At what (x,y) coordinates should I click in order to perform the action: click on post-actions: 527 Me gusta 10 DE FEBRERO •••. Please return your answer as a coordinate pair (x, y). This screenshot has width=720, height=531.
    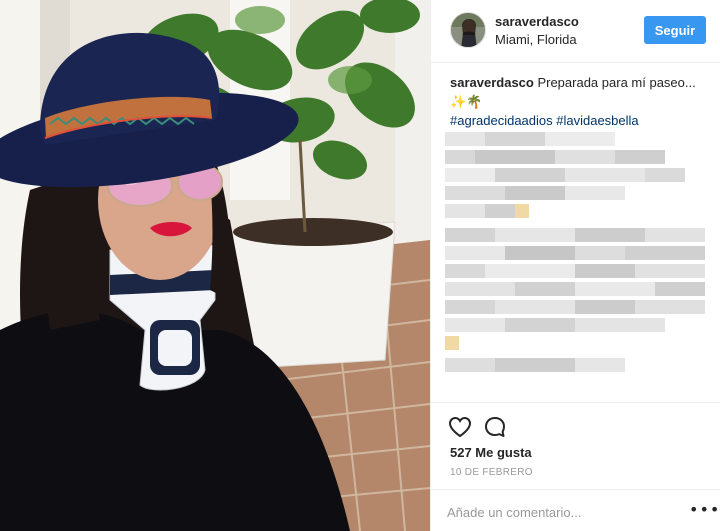
    Looking at the image, I should click on (575, 466).